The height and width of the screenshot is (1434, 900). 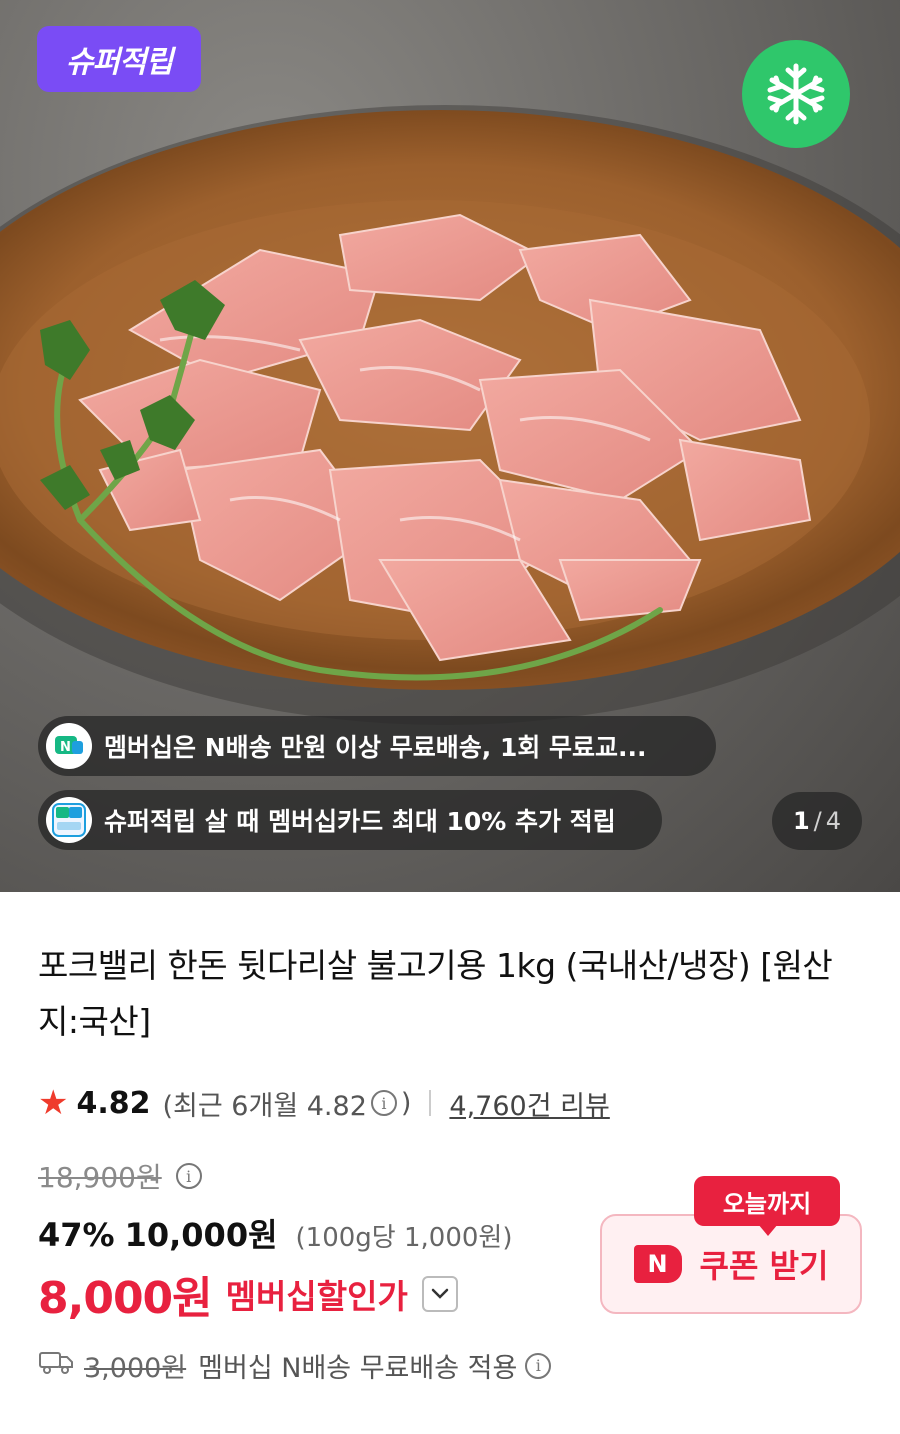 I want to click on membership-card-banner: 슈퍼적립 살 때 멤버십카드 최대 10% 추가 적립, so click(x=350, y=820).